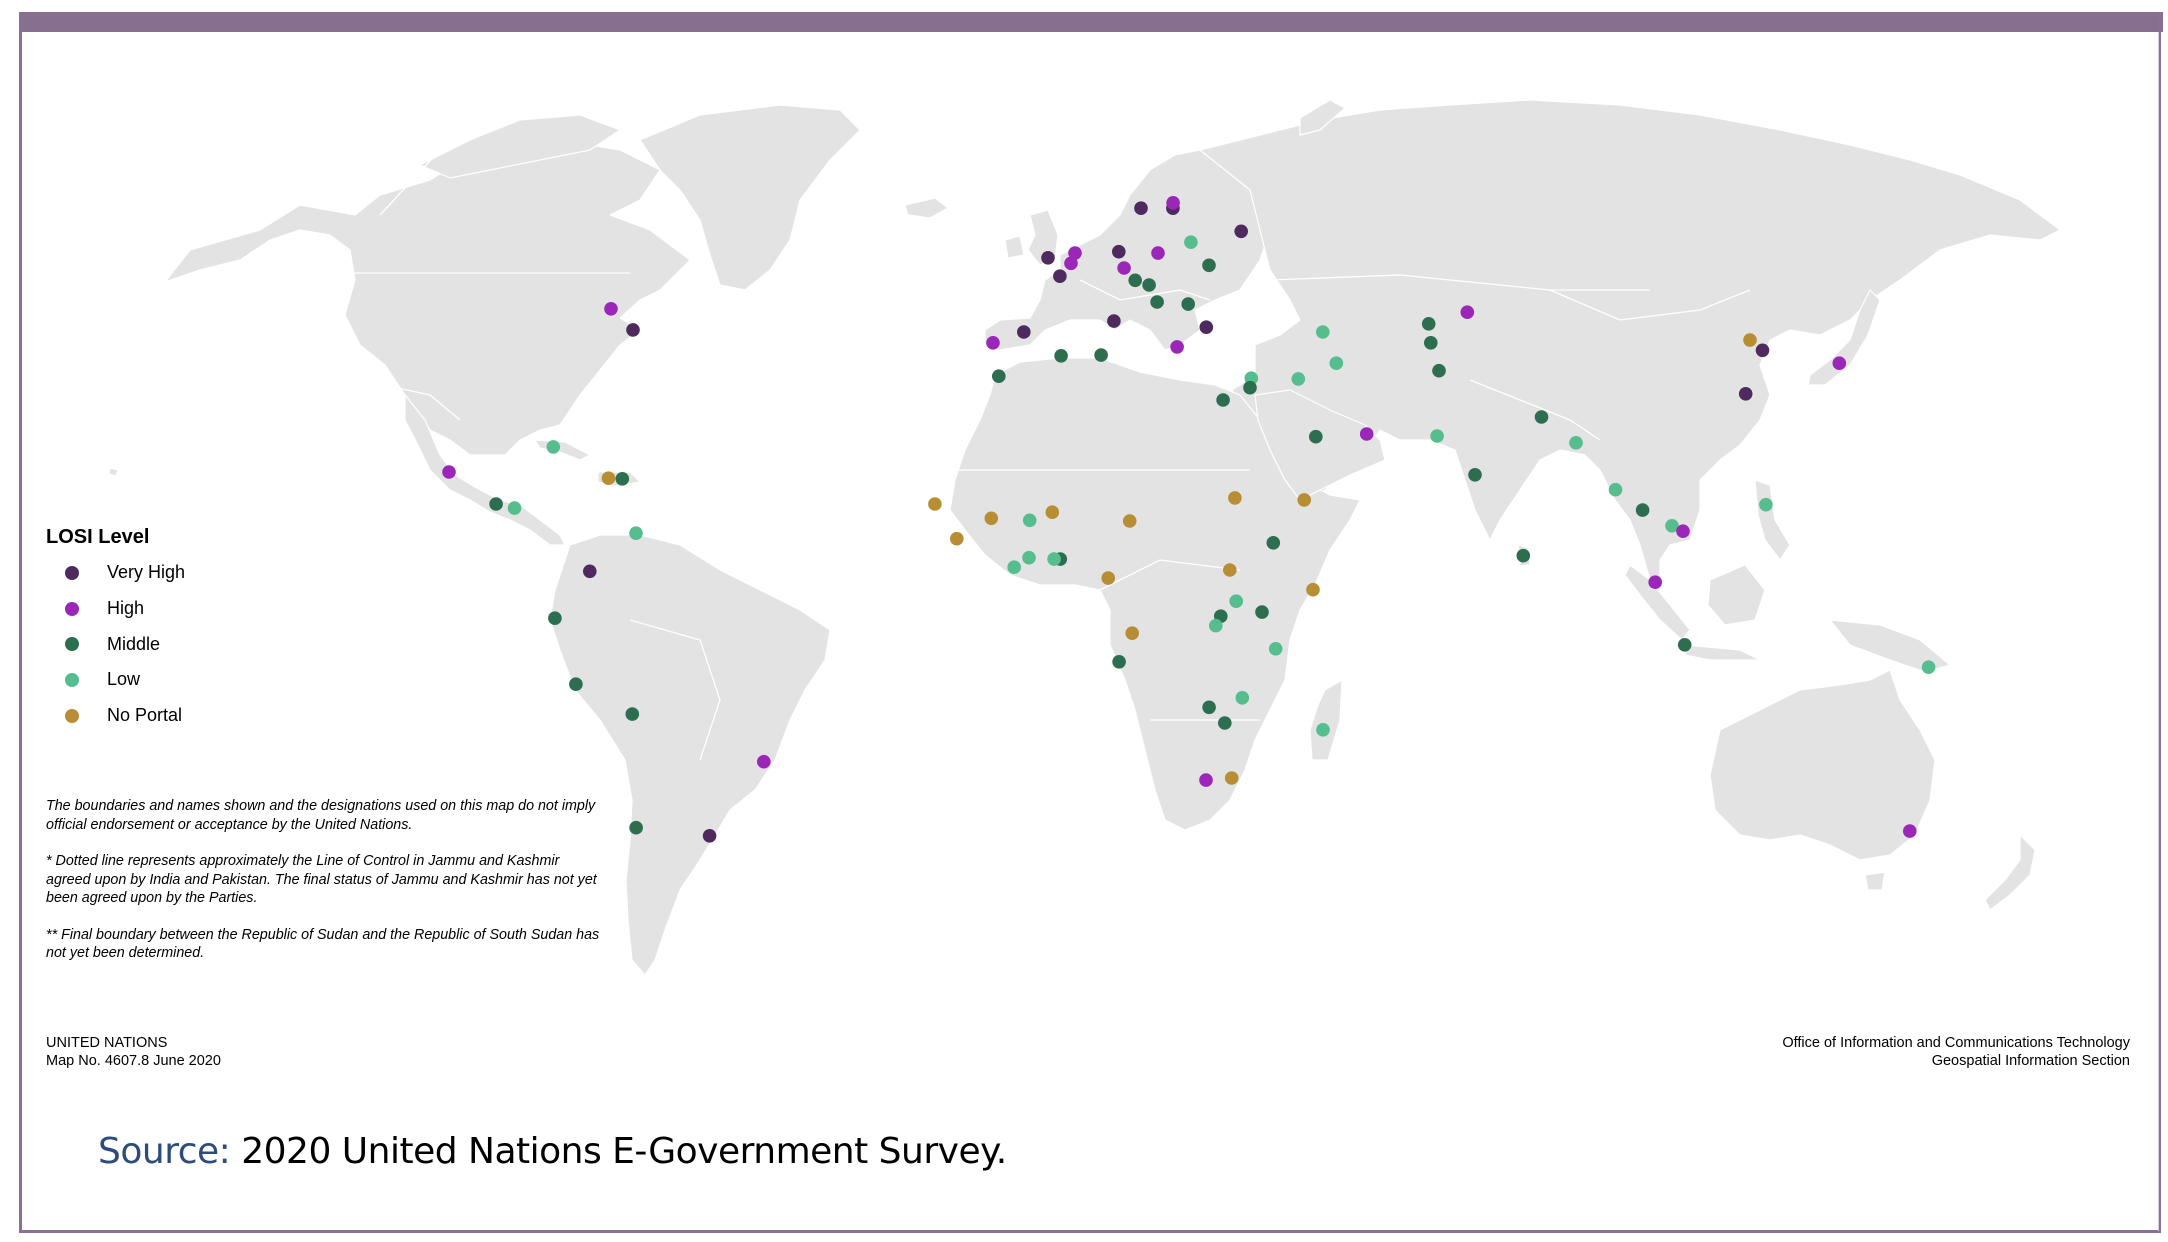  Describe the element at coordinates (427, 297) in the screenshot. I see `land-north-america` at that location.